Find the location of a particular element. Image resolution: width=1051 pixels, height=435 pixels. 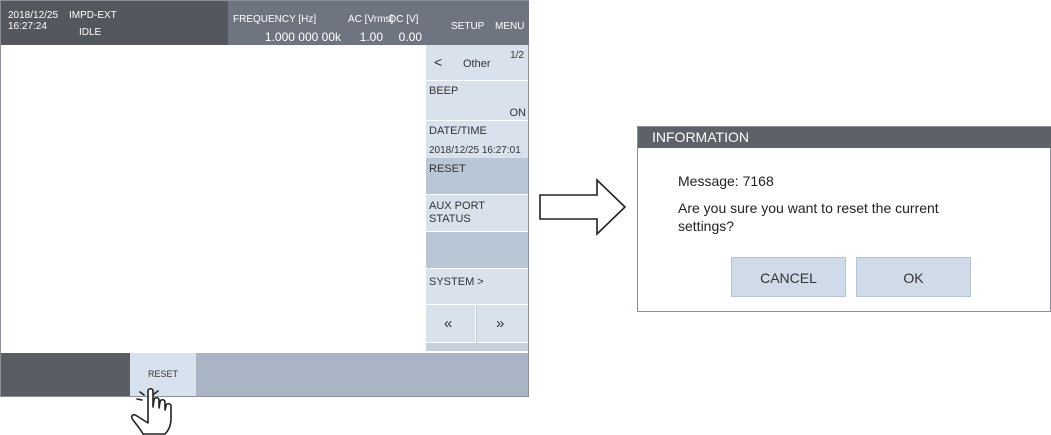

dc-label: DC [V] is located at coordinates (404, 19).